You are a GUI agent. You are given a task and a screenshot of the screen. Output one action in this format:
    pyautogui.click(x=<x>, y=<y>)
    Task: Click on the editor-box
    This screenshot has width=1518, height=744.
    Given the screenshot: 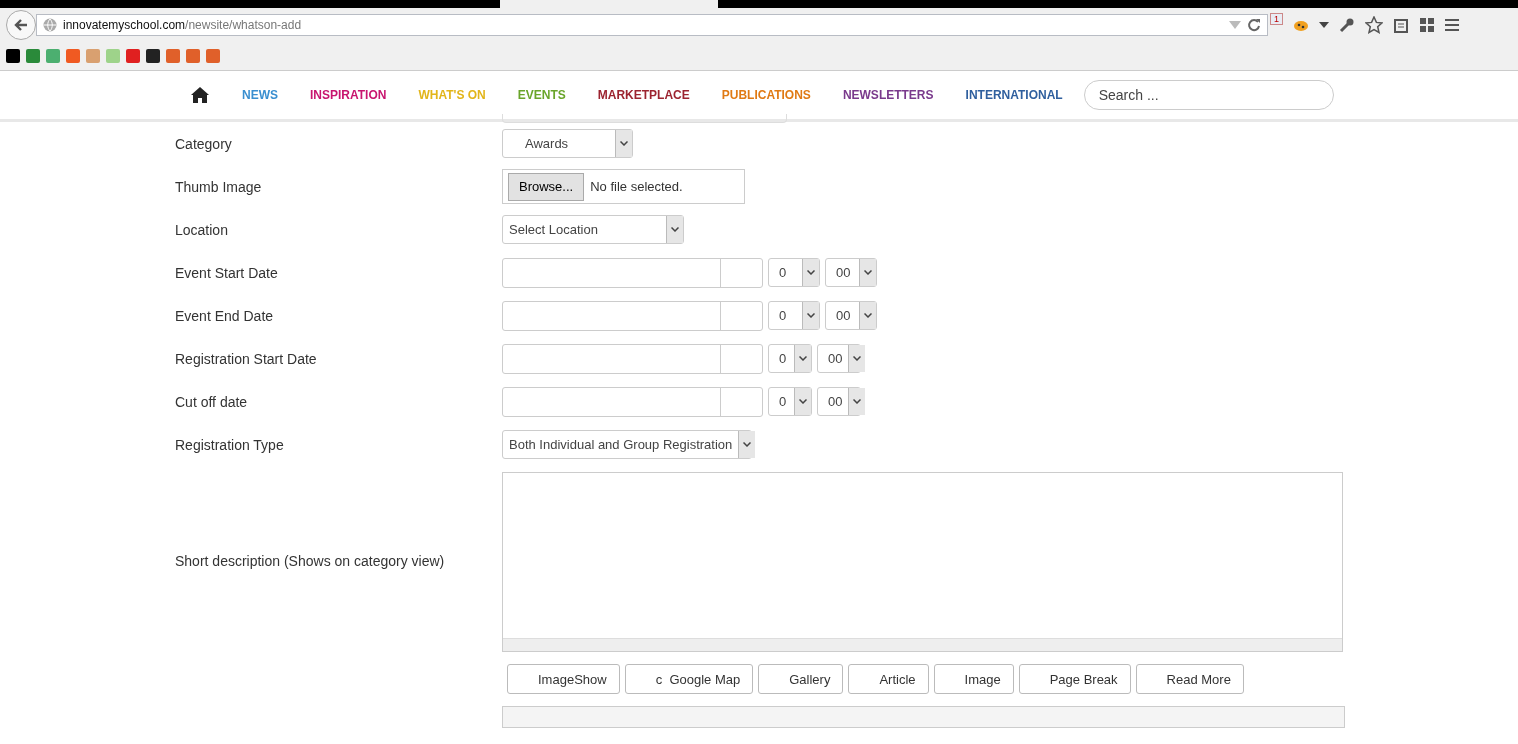 What is the action you would take?
    pyautogui.click(x=923, y=717)
    